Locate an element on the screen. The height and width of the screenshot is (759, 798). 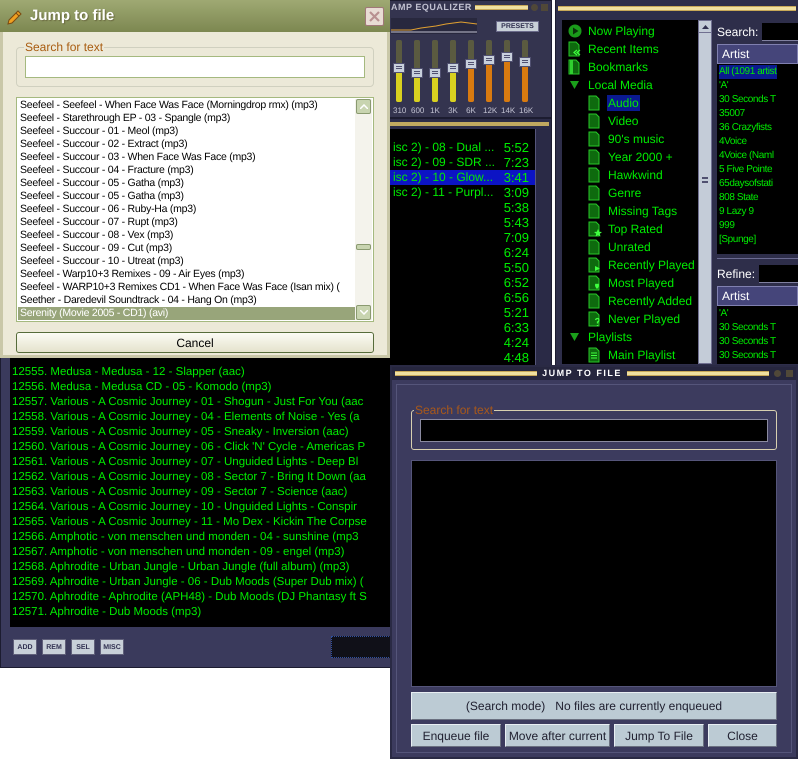
tree-item: Missing Tags is located at coordinates (642, 211).